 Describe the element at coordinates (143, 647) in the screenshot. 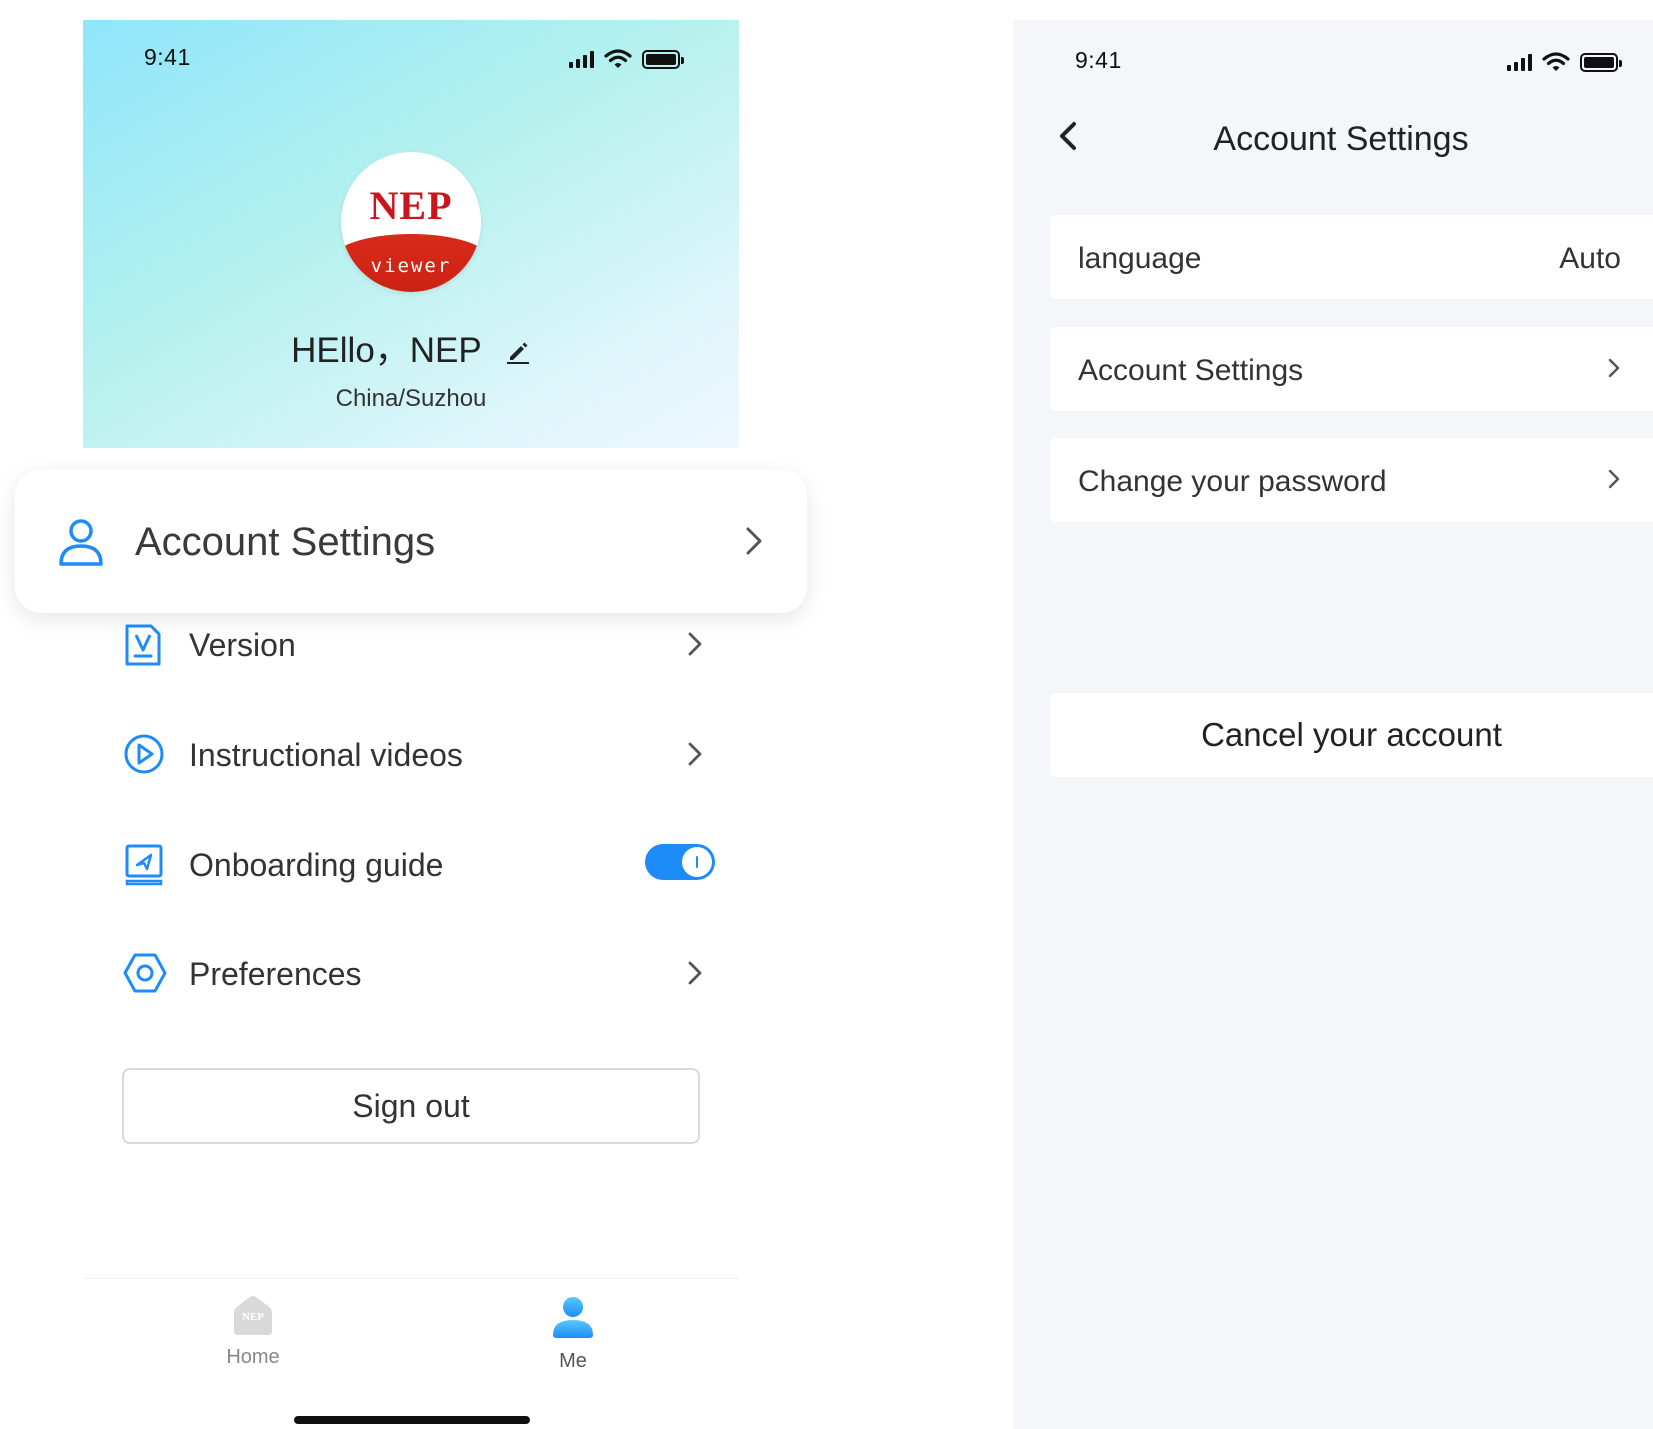

I see `version-icon` at that location.